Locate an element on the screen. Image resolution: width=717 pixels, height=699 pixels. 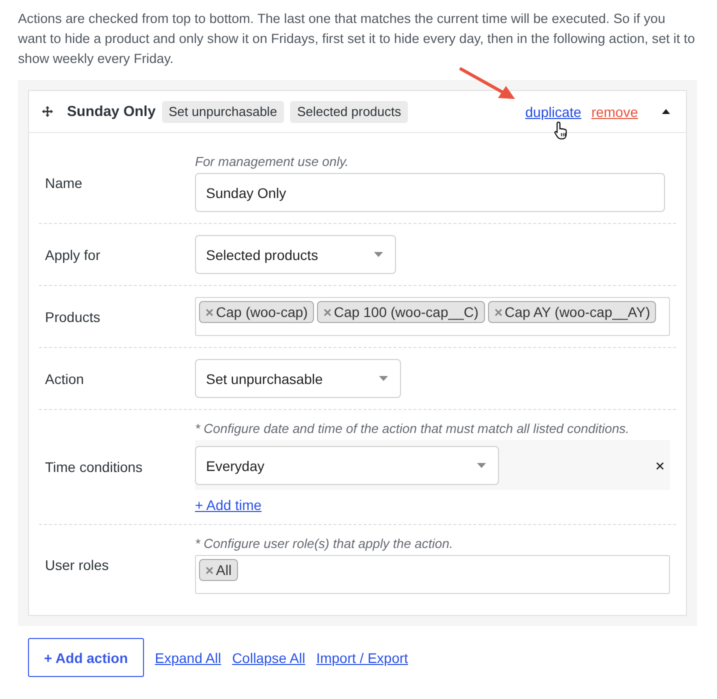
summary-tag: Set unpurchasable is located at coordinates (223, 111).